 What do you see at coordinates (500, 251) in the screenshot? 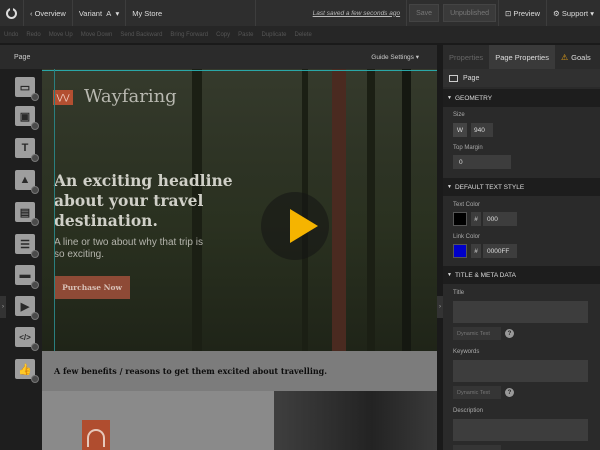
I see `link-color-input: 0000FF` at bounding box center [500, 251].